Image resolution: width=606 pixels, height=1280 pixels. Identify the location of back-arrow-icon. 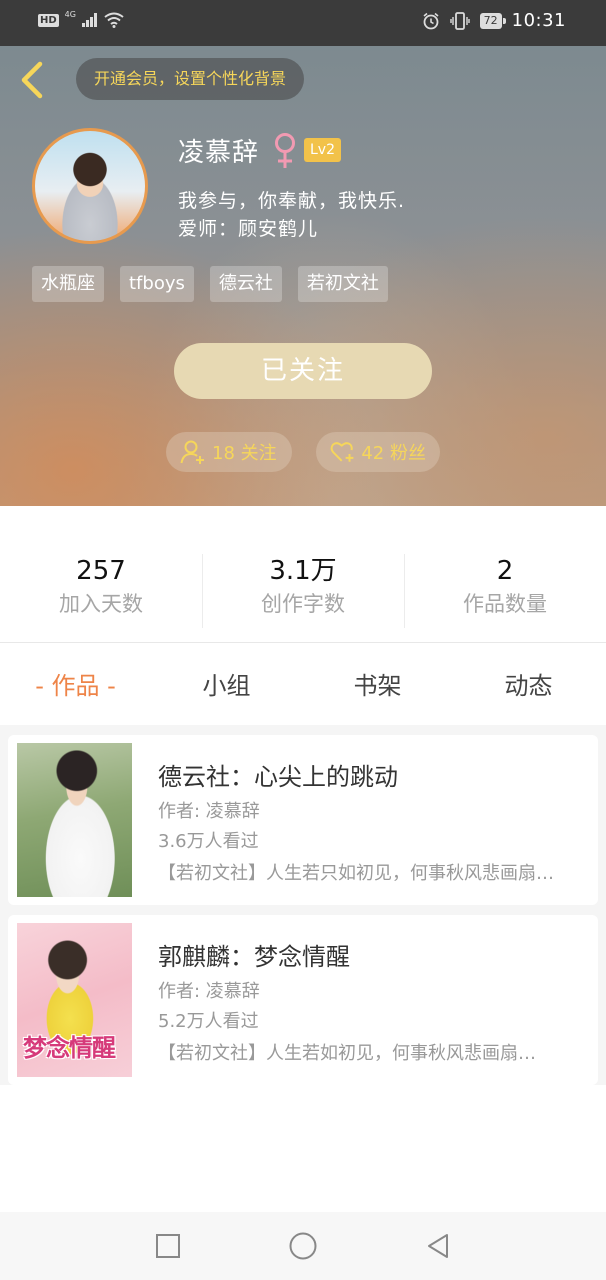
(31, 80).